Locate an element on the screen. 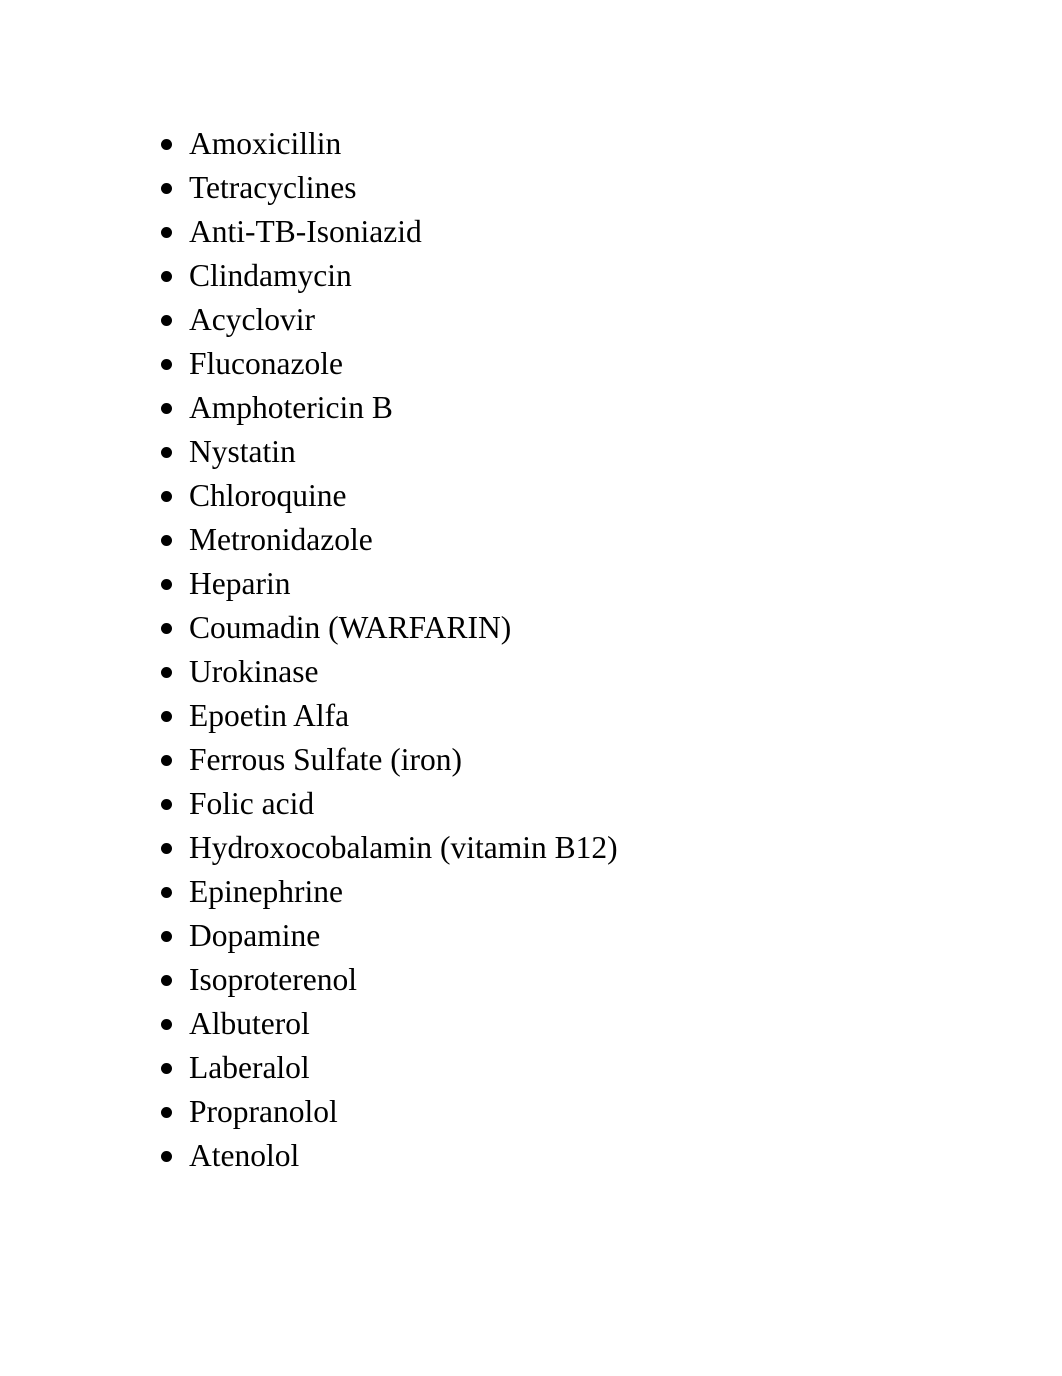 The image size is (1062, 1376). list-item-label: Epoetin Alfa is located at coordinates (269, 715).